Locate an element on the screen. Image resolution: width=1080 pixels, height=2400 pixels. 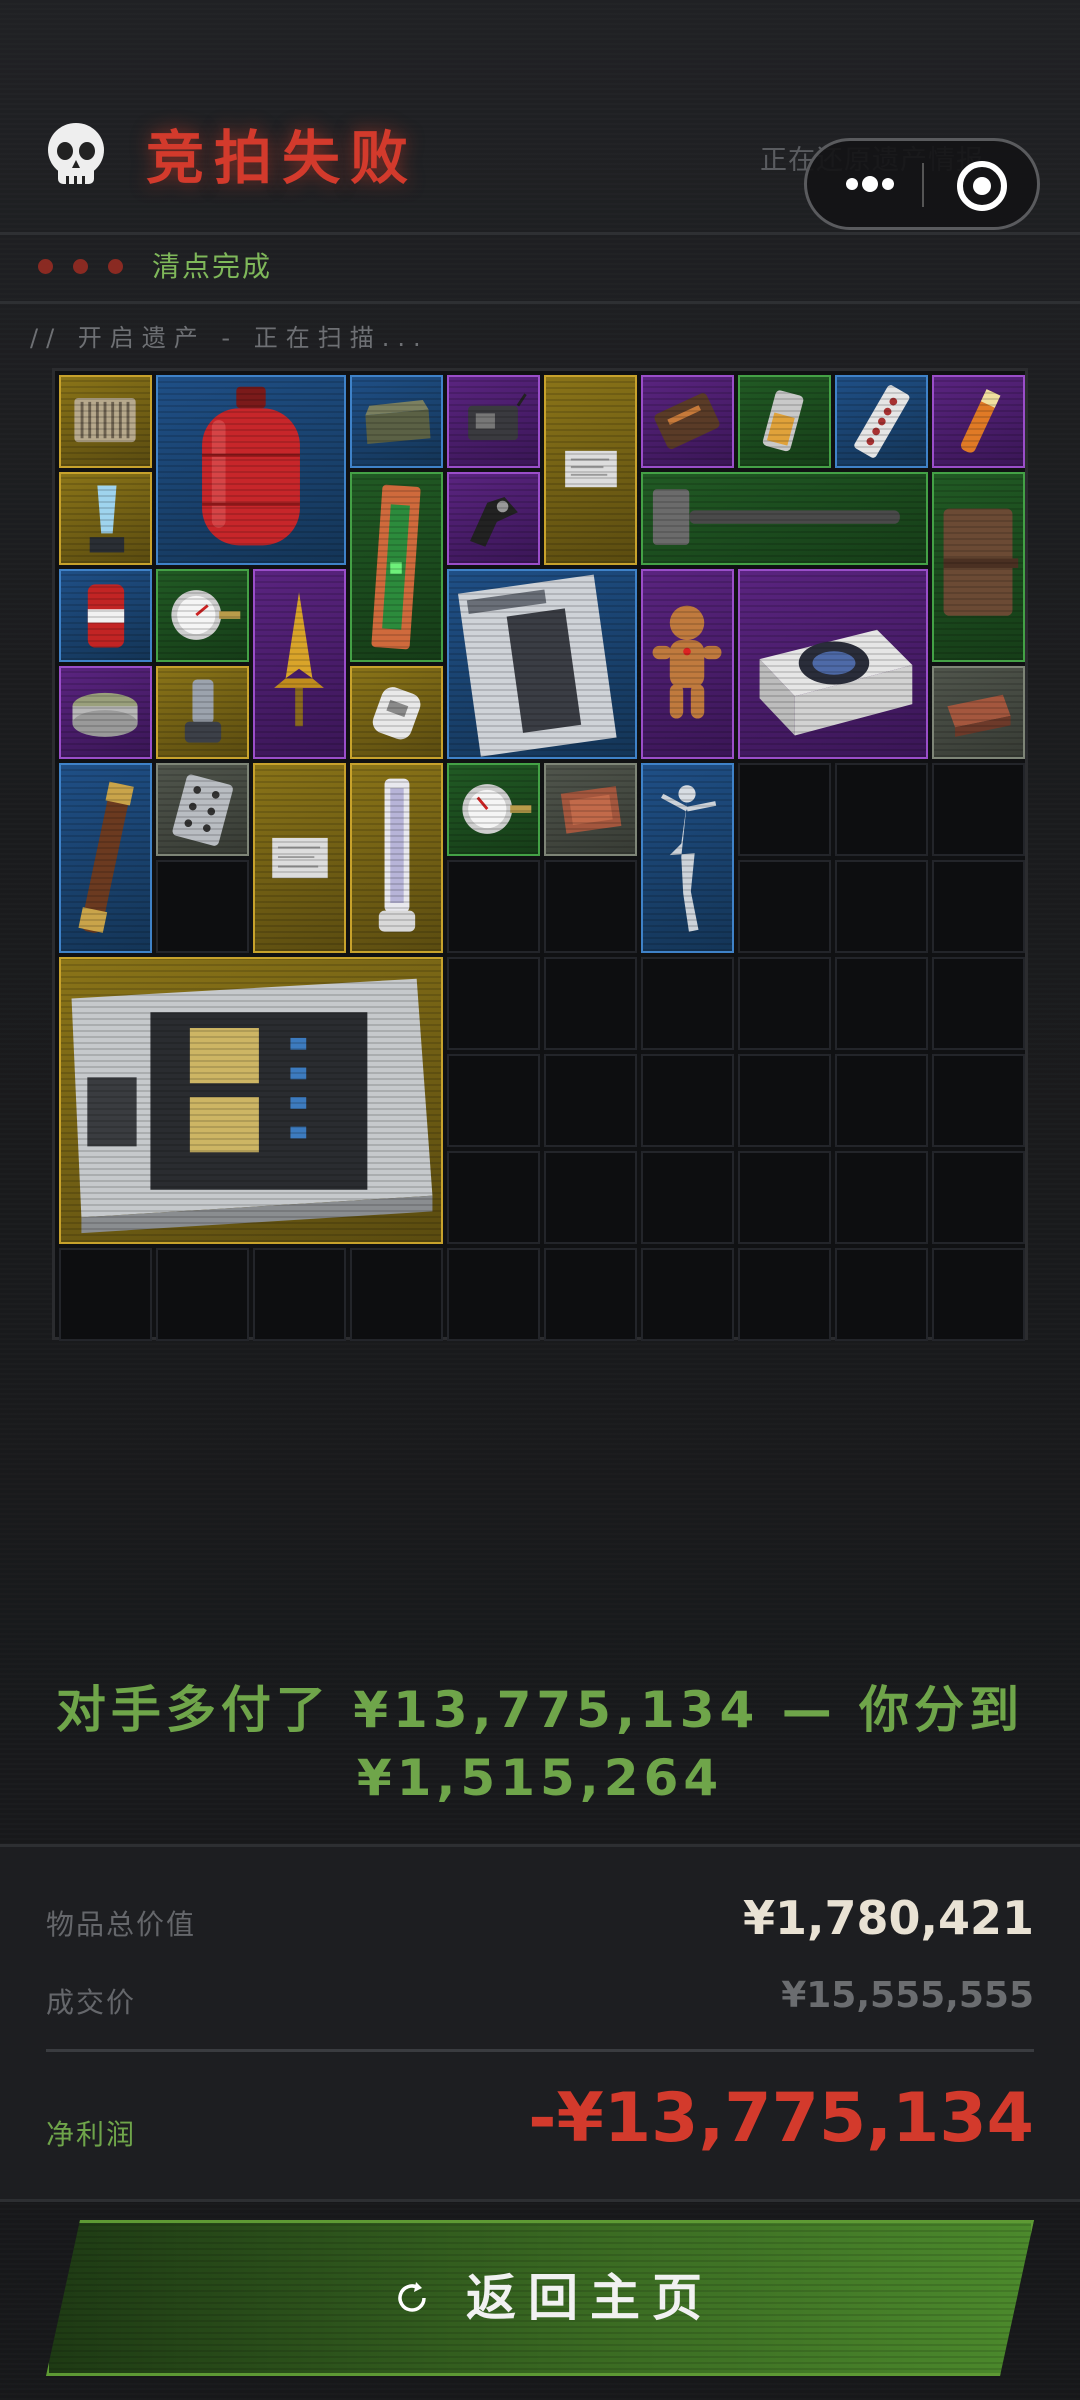
pressure-gauge-item is located at coordinates (202, 615).